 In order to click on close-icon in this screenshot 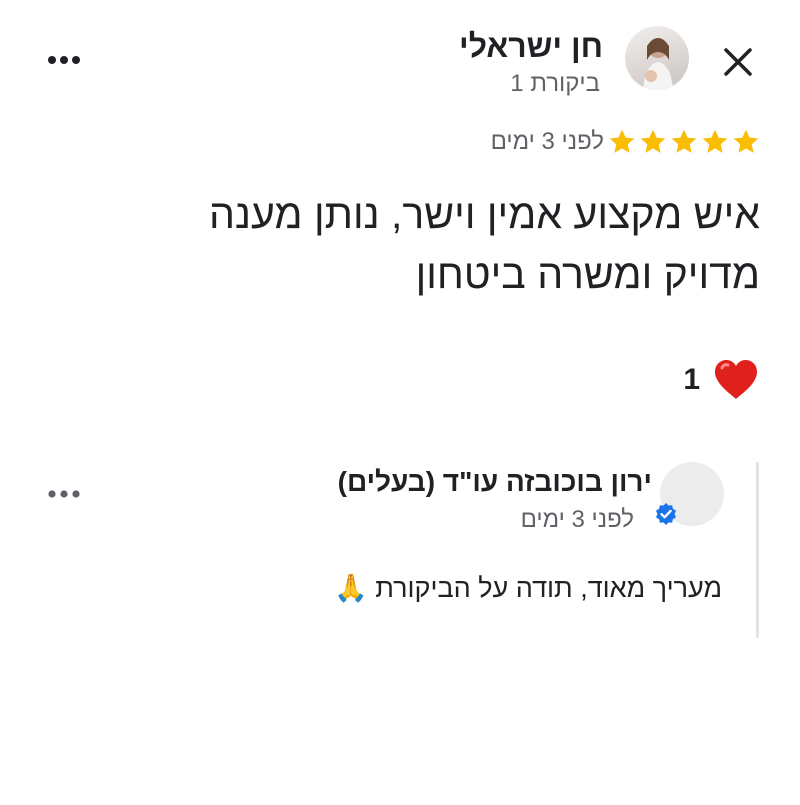, I will do `click(738, 62)`.